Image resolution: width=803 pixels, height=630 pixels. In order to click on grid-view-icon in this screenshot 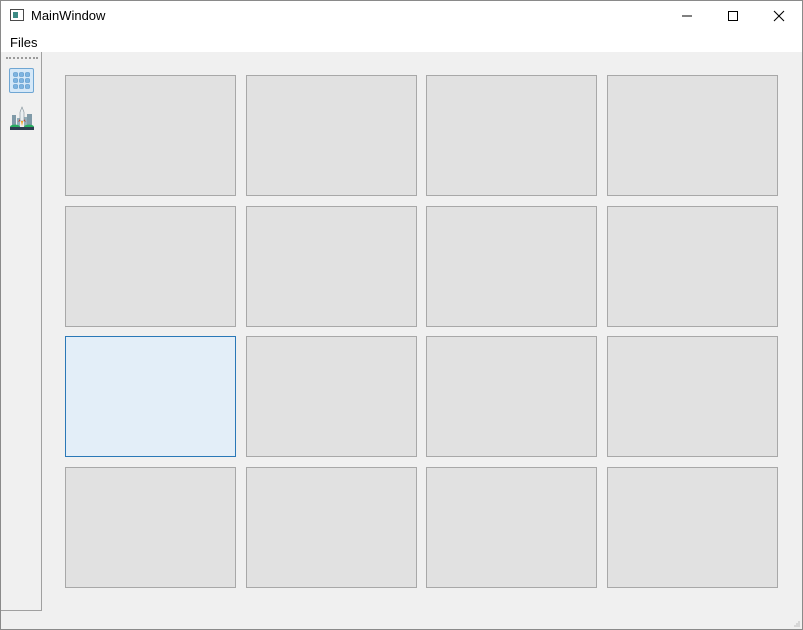, I will do `click(21, 80)`.